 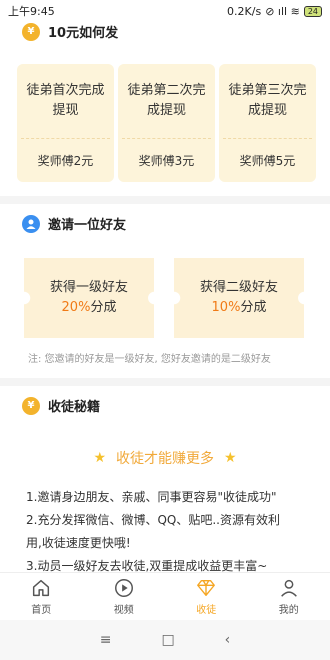 I want to click on reward-condition: 徒弟第三次完成提现, so click(x=267, y=100).